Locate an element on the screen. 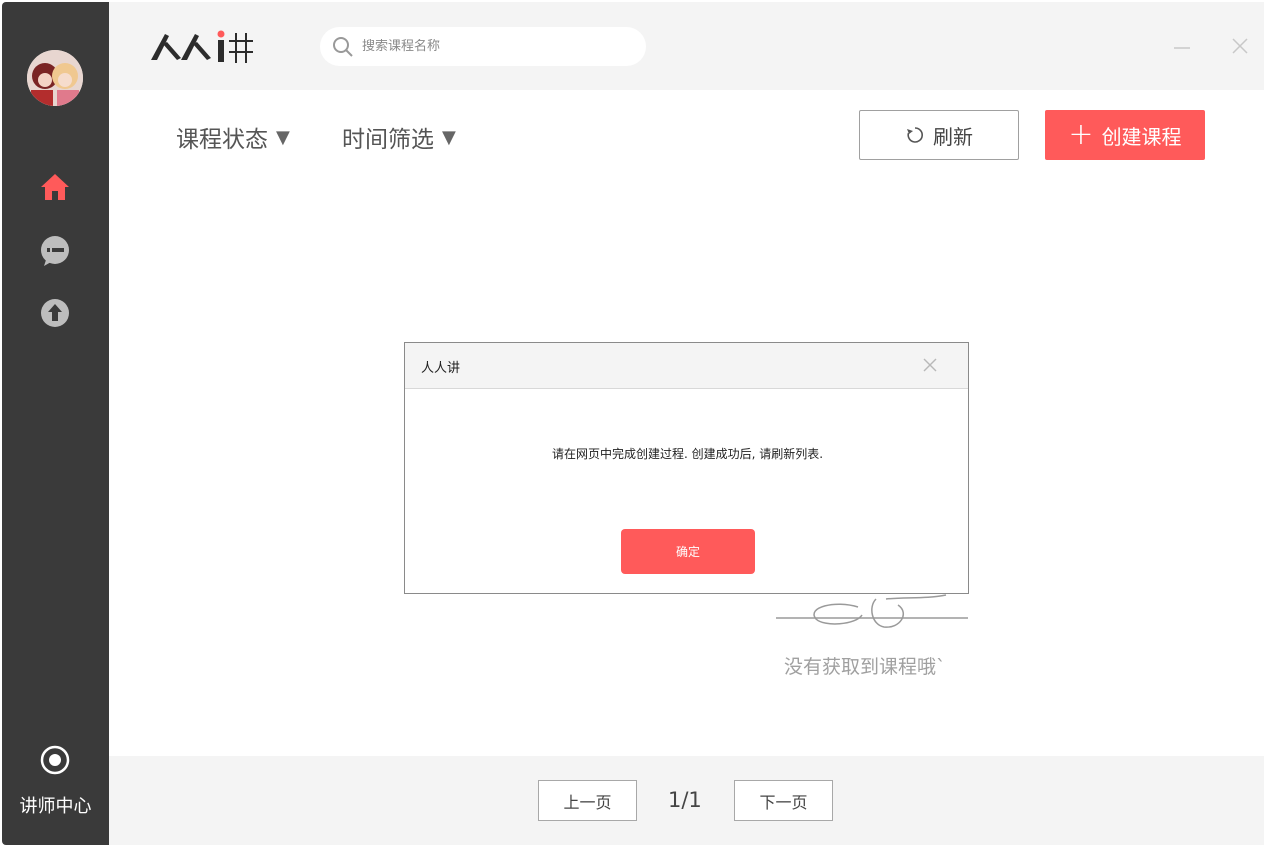  empty-state-text: 没有获取到课程哦` is located at coordinates (865, 667).